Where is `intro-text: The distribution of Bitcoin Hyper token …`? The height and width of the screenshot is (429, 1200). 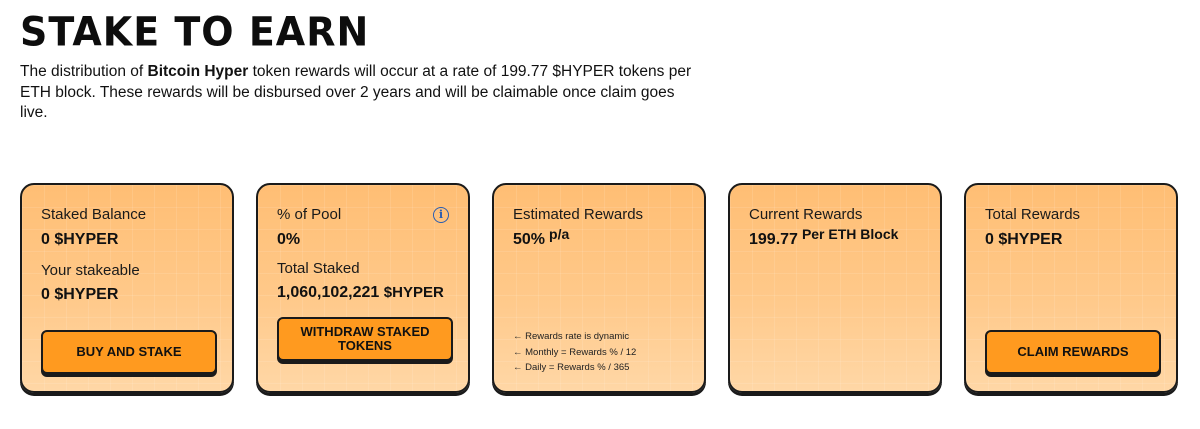 intro-text: The distribution of Bitcoin Hyper token … is located at coordinates (360, 93).